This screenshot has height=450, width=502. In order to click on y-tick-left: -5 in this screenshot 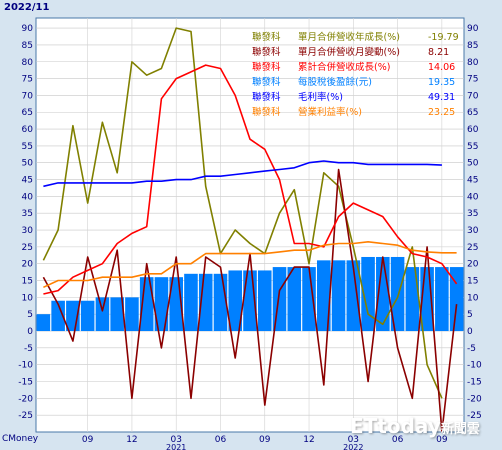, I will do `click(28, 349)`.